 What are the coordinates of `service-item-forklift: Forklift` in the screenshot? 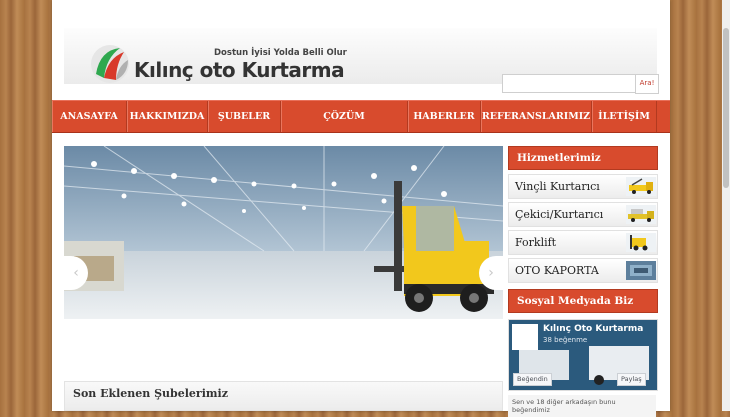 It's located at (583, 242).